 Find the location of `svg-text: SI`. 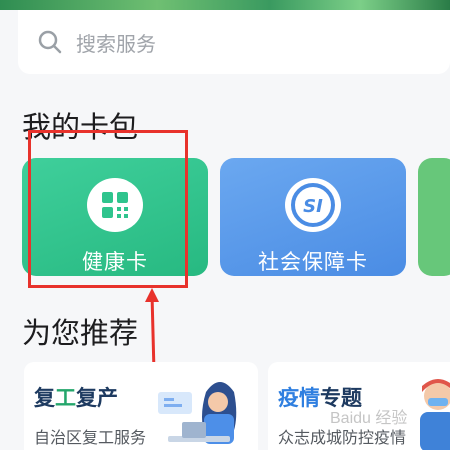

svg-text: SI is located at coordinates (313, 206).